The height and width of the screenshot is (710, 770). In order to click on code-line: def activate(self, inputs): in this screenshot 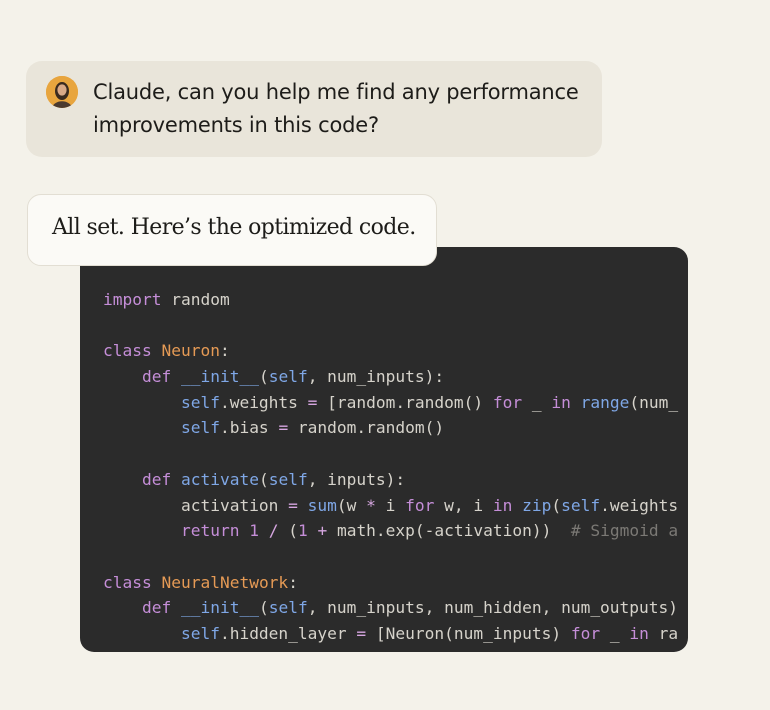, I will do `click(273, 479)`.